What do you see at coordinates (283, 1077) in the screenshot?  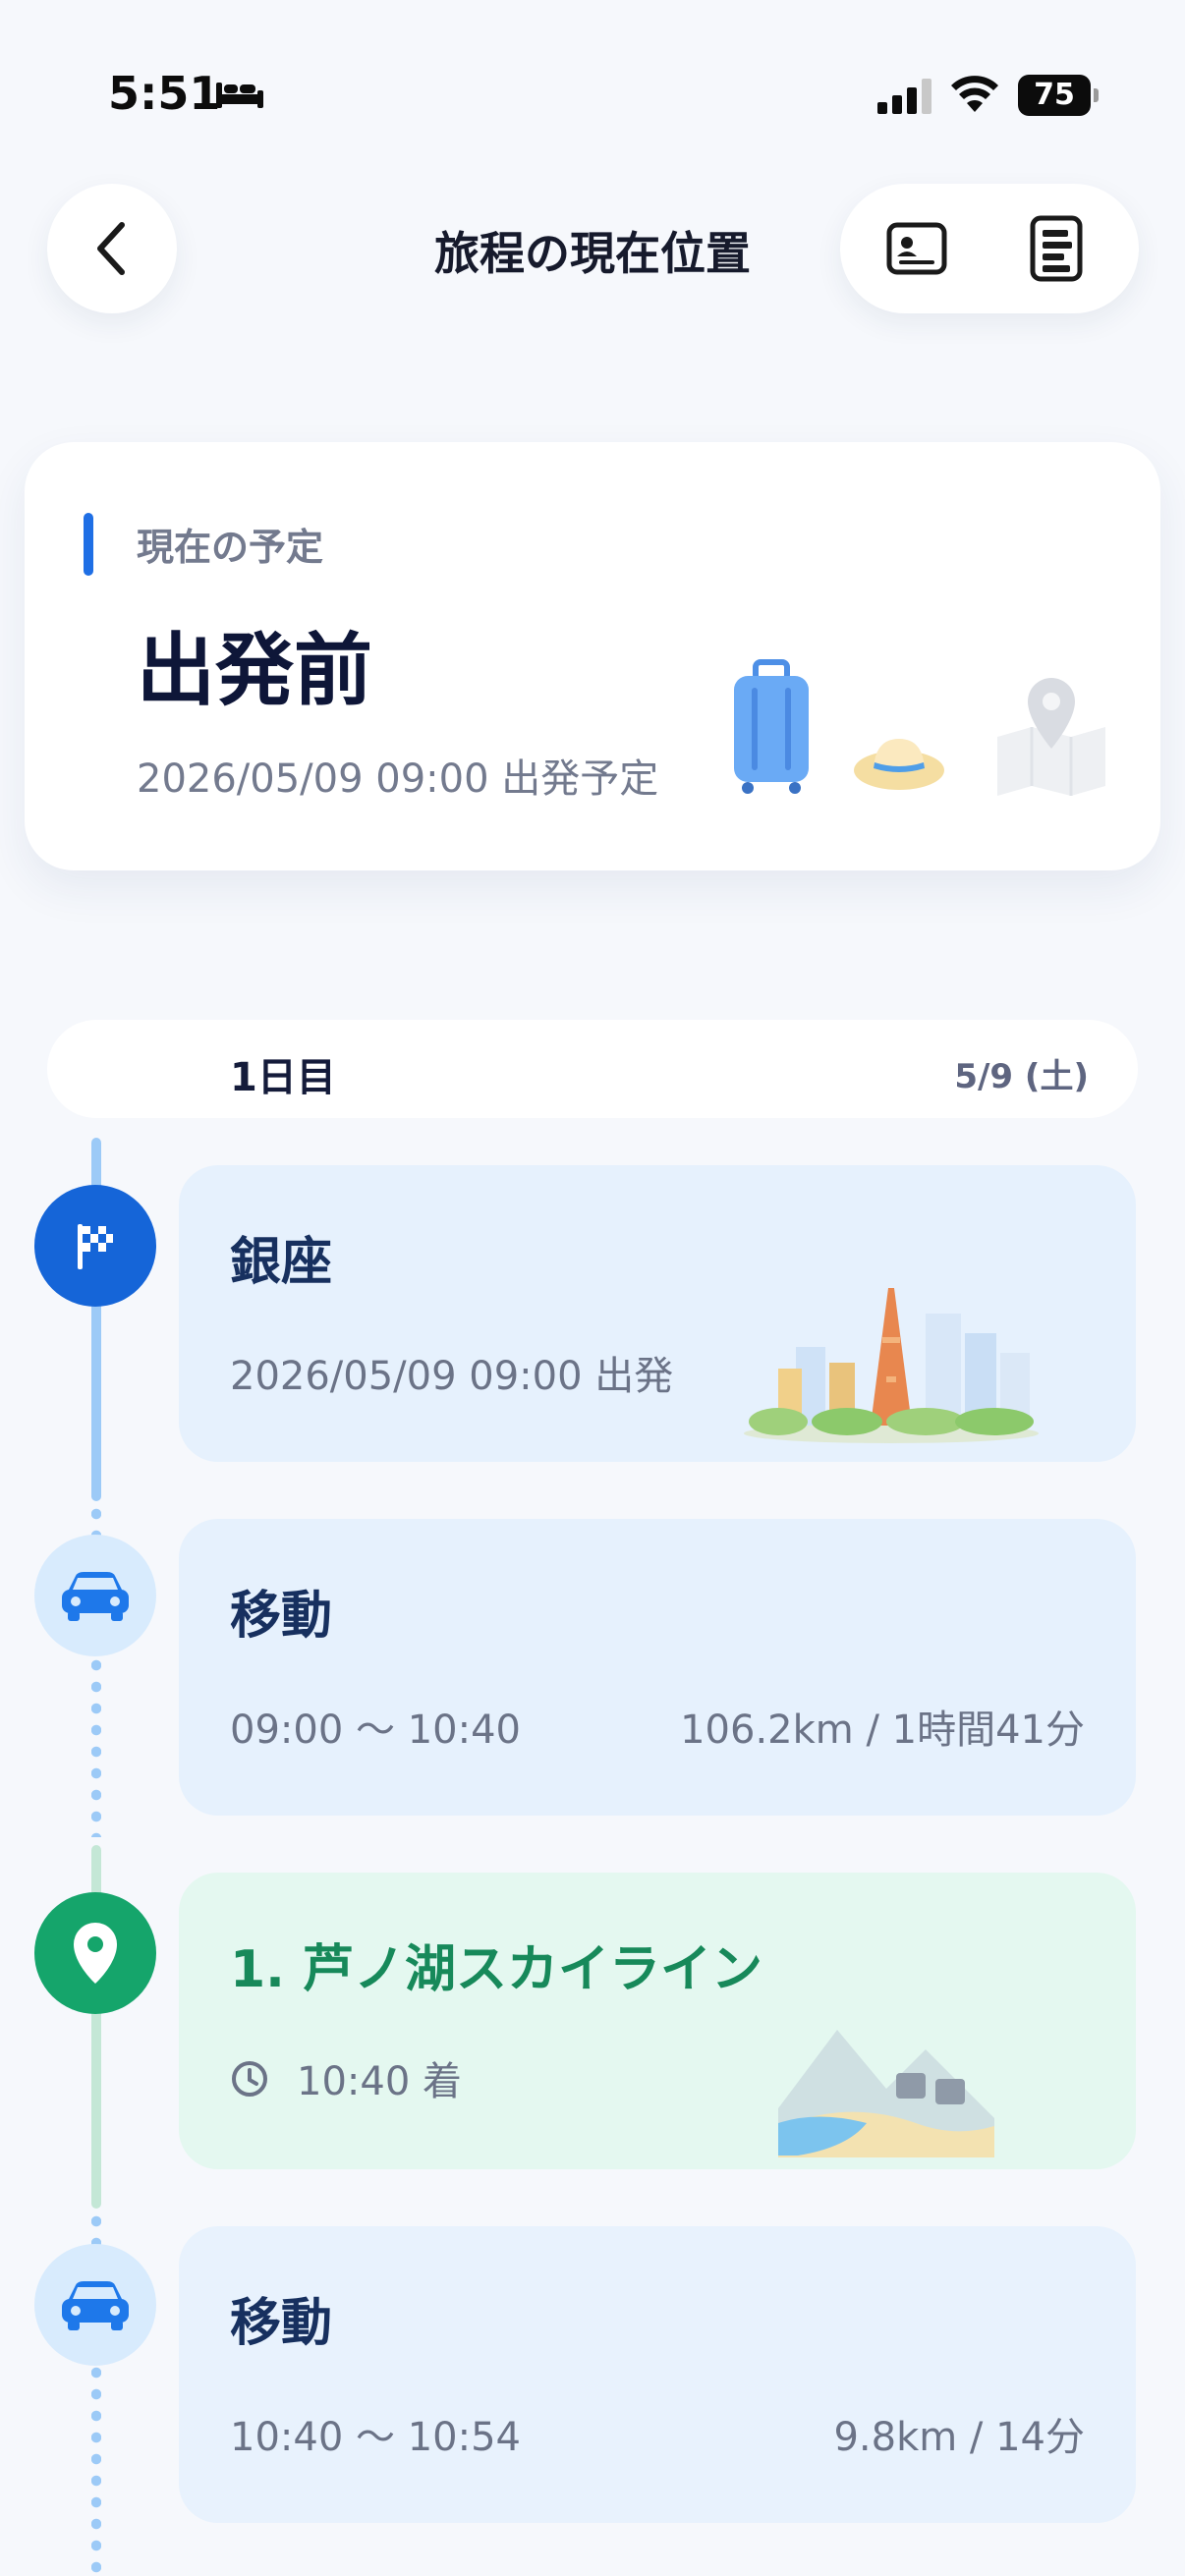 I see `day-label: 1日目` at bounding box center [283, 1077].